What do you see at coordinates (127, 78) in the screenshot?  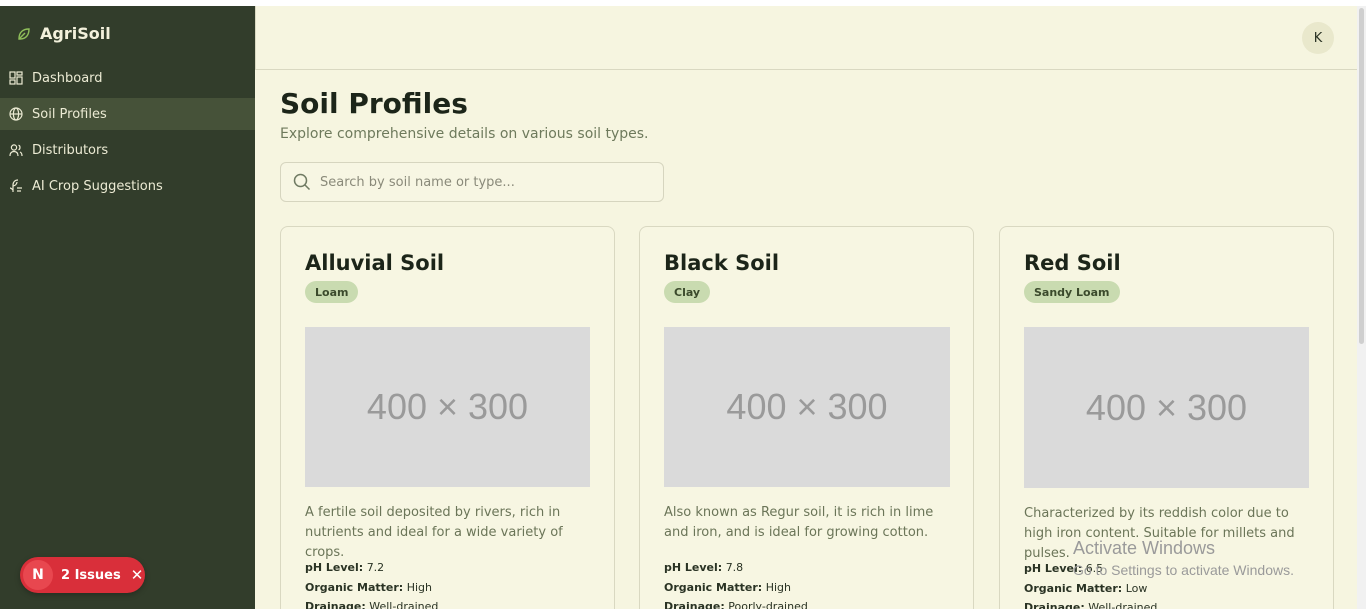 I see `sidebar-item-dashboard: Dashboard` at bounding box center [127, 78].